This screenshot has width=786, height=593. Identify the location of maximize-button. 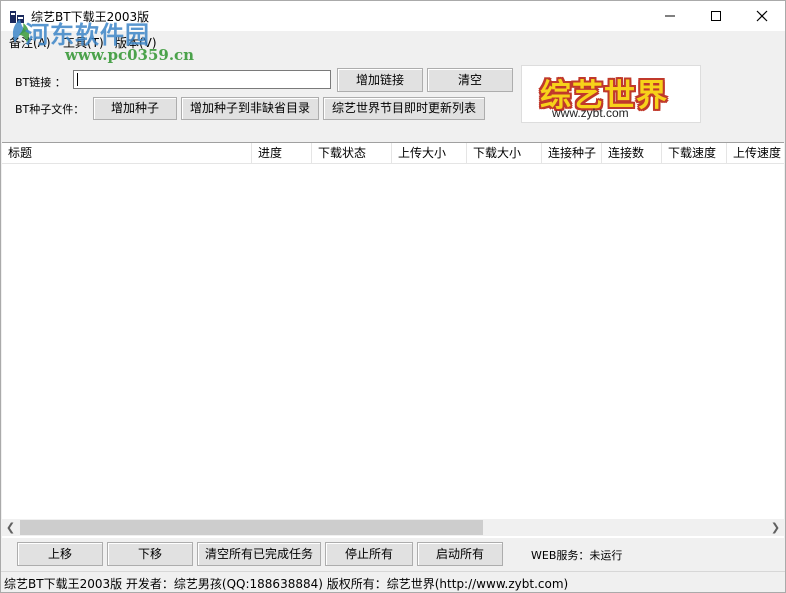
(716, 16).